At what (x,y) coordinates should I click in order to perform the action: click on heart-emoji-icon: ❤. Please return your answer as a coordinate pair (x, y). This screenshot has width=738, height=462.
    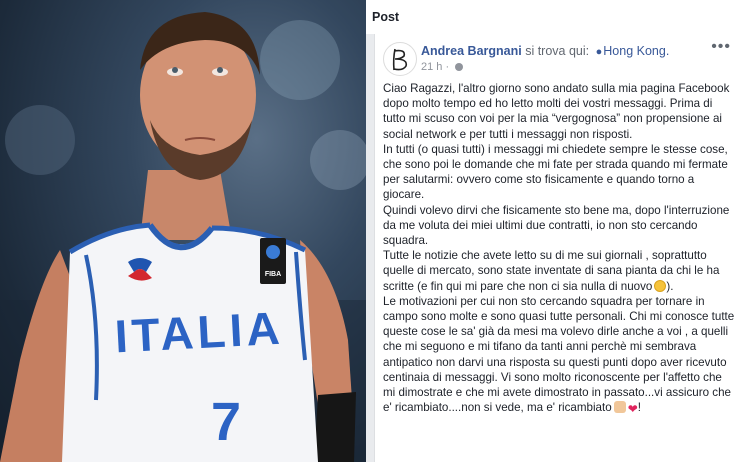
    Looking at the image, I should click on (632, 409).